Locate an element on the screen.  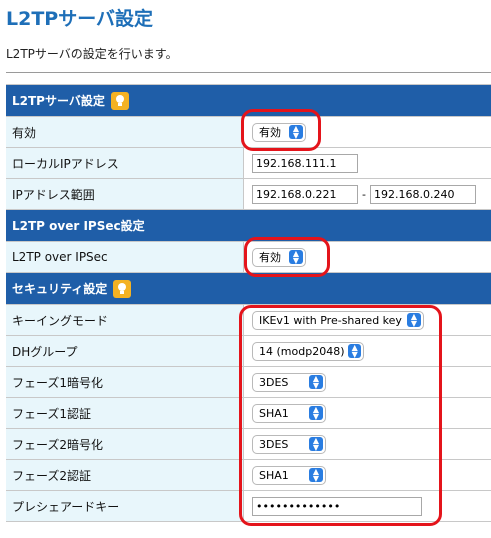
enabled-select: 有効 ▲ ▼ is located at coordinates (279, 132).